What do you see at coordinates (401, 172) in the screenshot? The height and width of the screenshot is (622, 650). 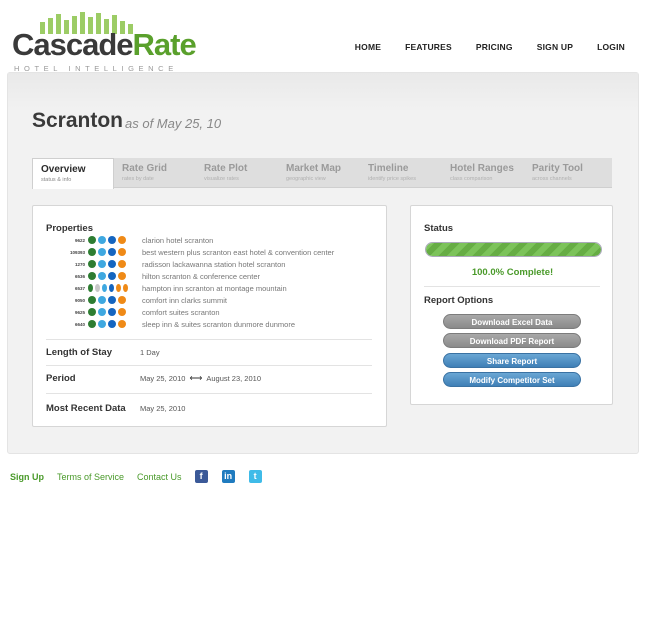 I see `tab-timeline: Timeline identify price spikes` at bounding box center [401, 172].